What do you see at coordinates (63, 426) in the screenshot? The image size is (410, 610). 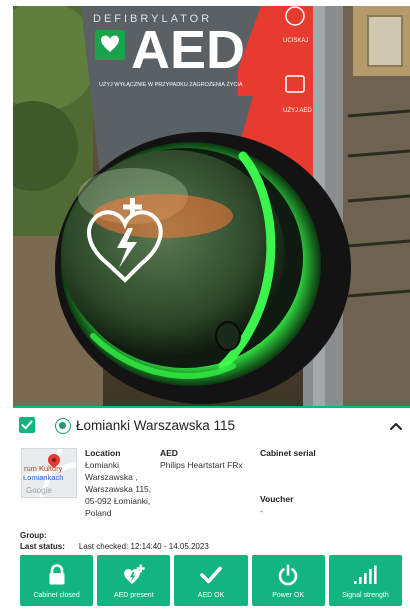 I see `status-indicator-icon` at bounding box center [63, 426].